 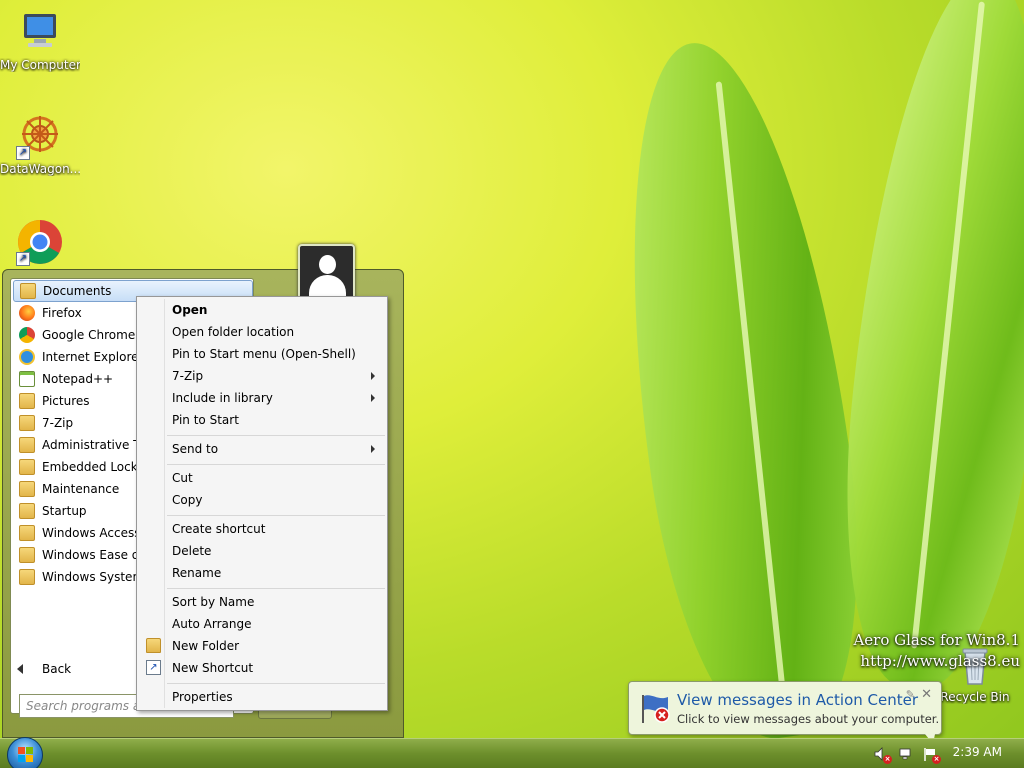 I want to click on chrome-icon, so click(x=27, y=335).